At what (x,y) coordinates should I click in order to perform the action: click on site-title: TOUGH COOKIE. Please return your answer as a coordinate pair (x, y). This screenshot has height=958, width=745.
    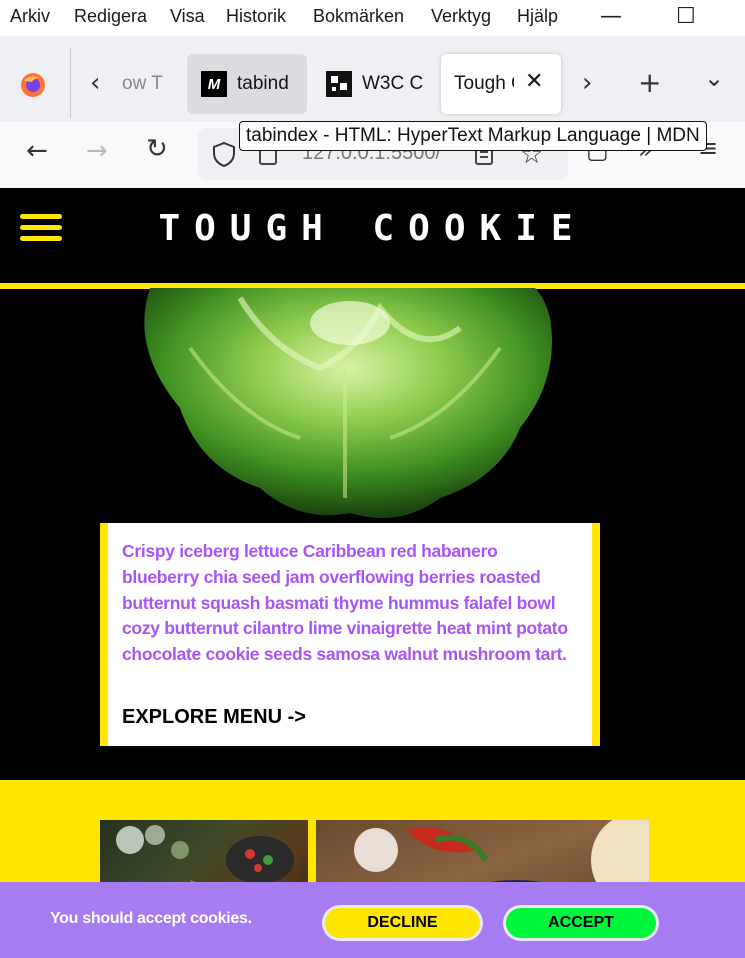
    Looking at the image, I should click on (372, 228).